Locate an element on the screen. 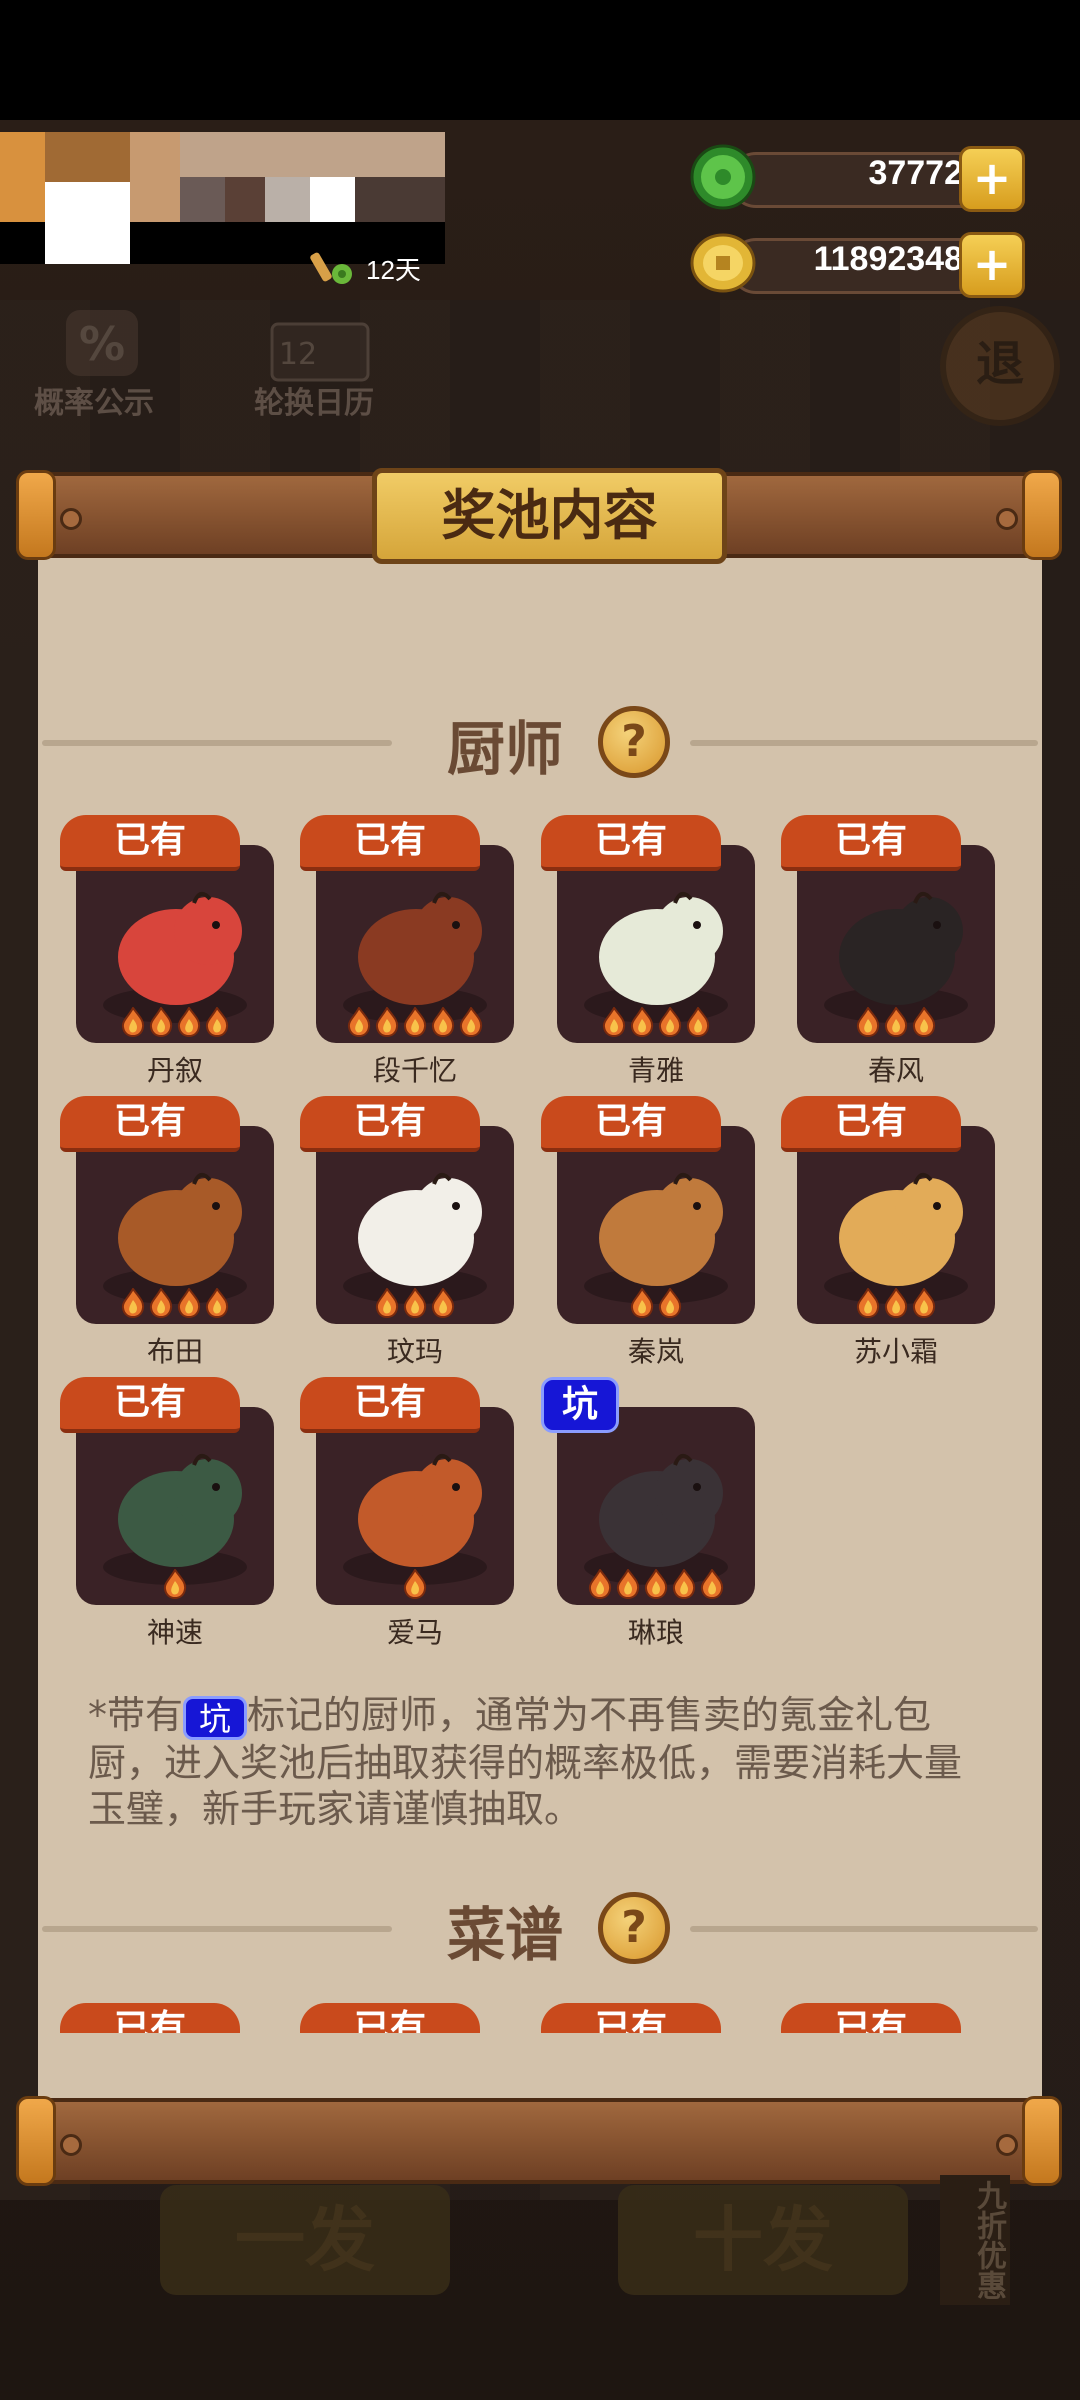 This screenshot has height=2400, width=1080. player-avatar-blurred is located at coordinates (222, 198).